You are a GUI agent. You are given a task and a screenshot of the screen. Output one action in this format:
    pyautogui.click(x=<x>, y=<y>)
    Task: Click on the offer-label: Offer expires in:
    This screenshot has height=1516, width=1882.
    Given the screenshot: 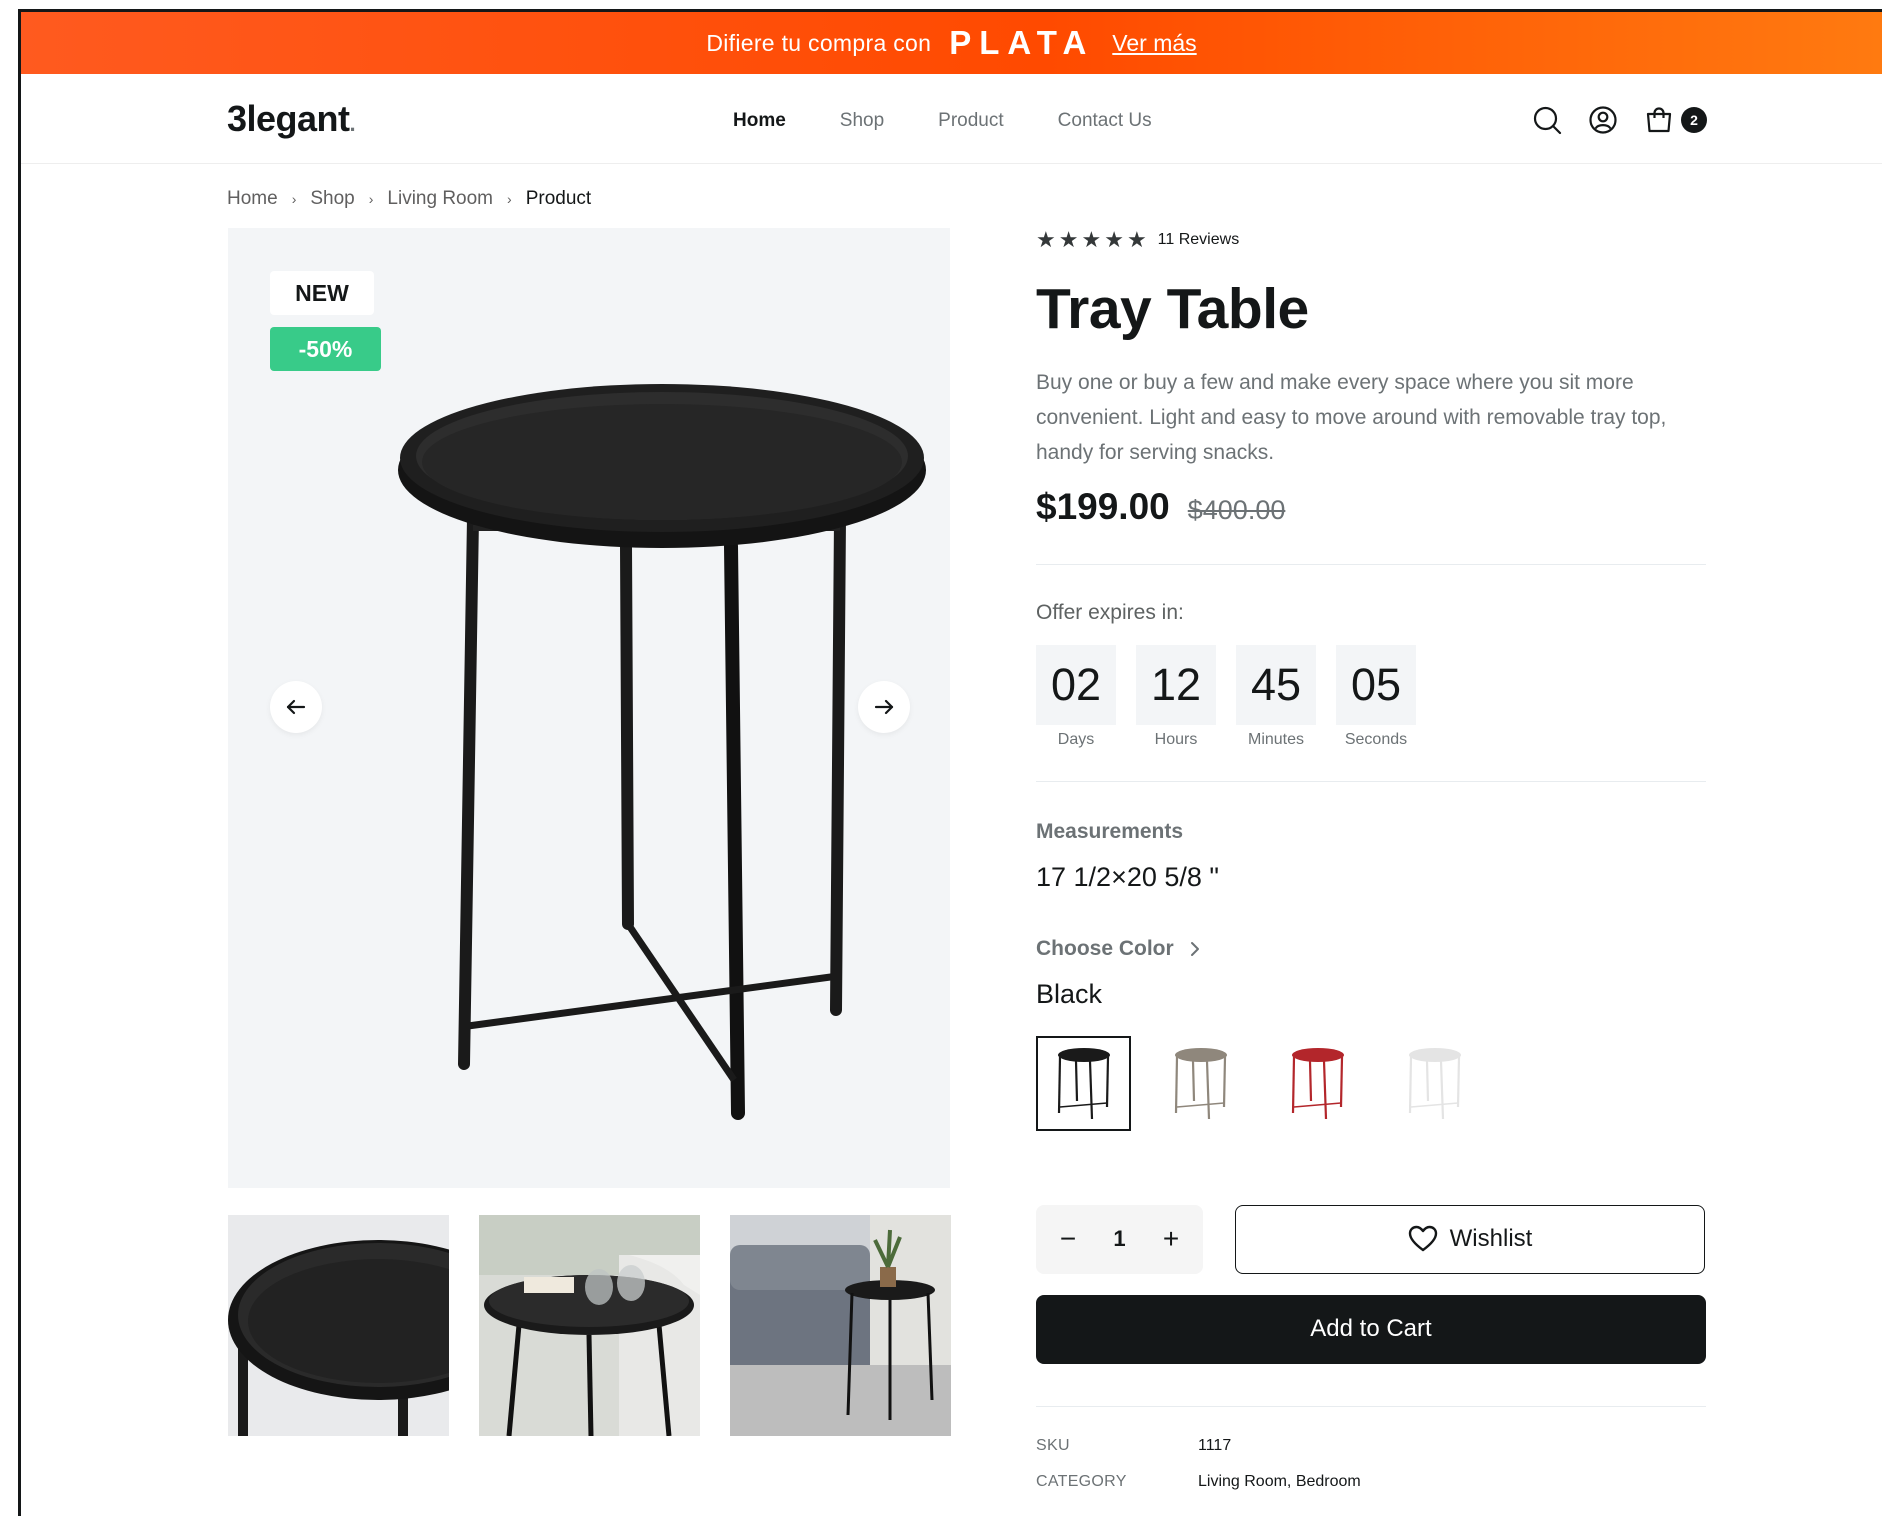 What is the action you would take?
    pyautogui.click(x=1110, y=612)
    